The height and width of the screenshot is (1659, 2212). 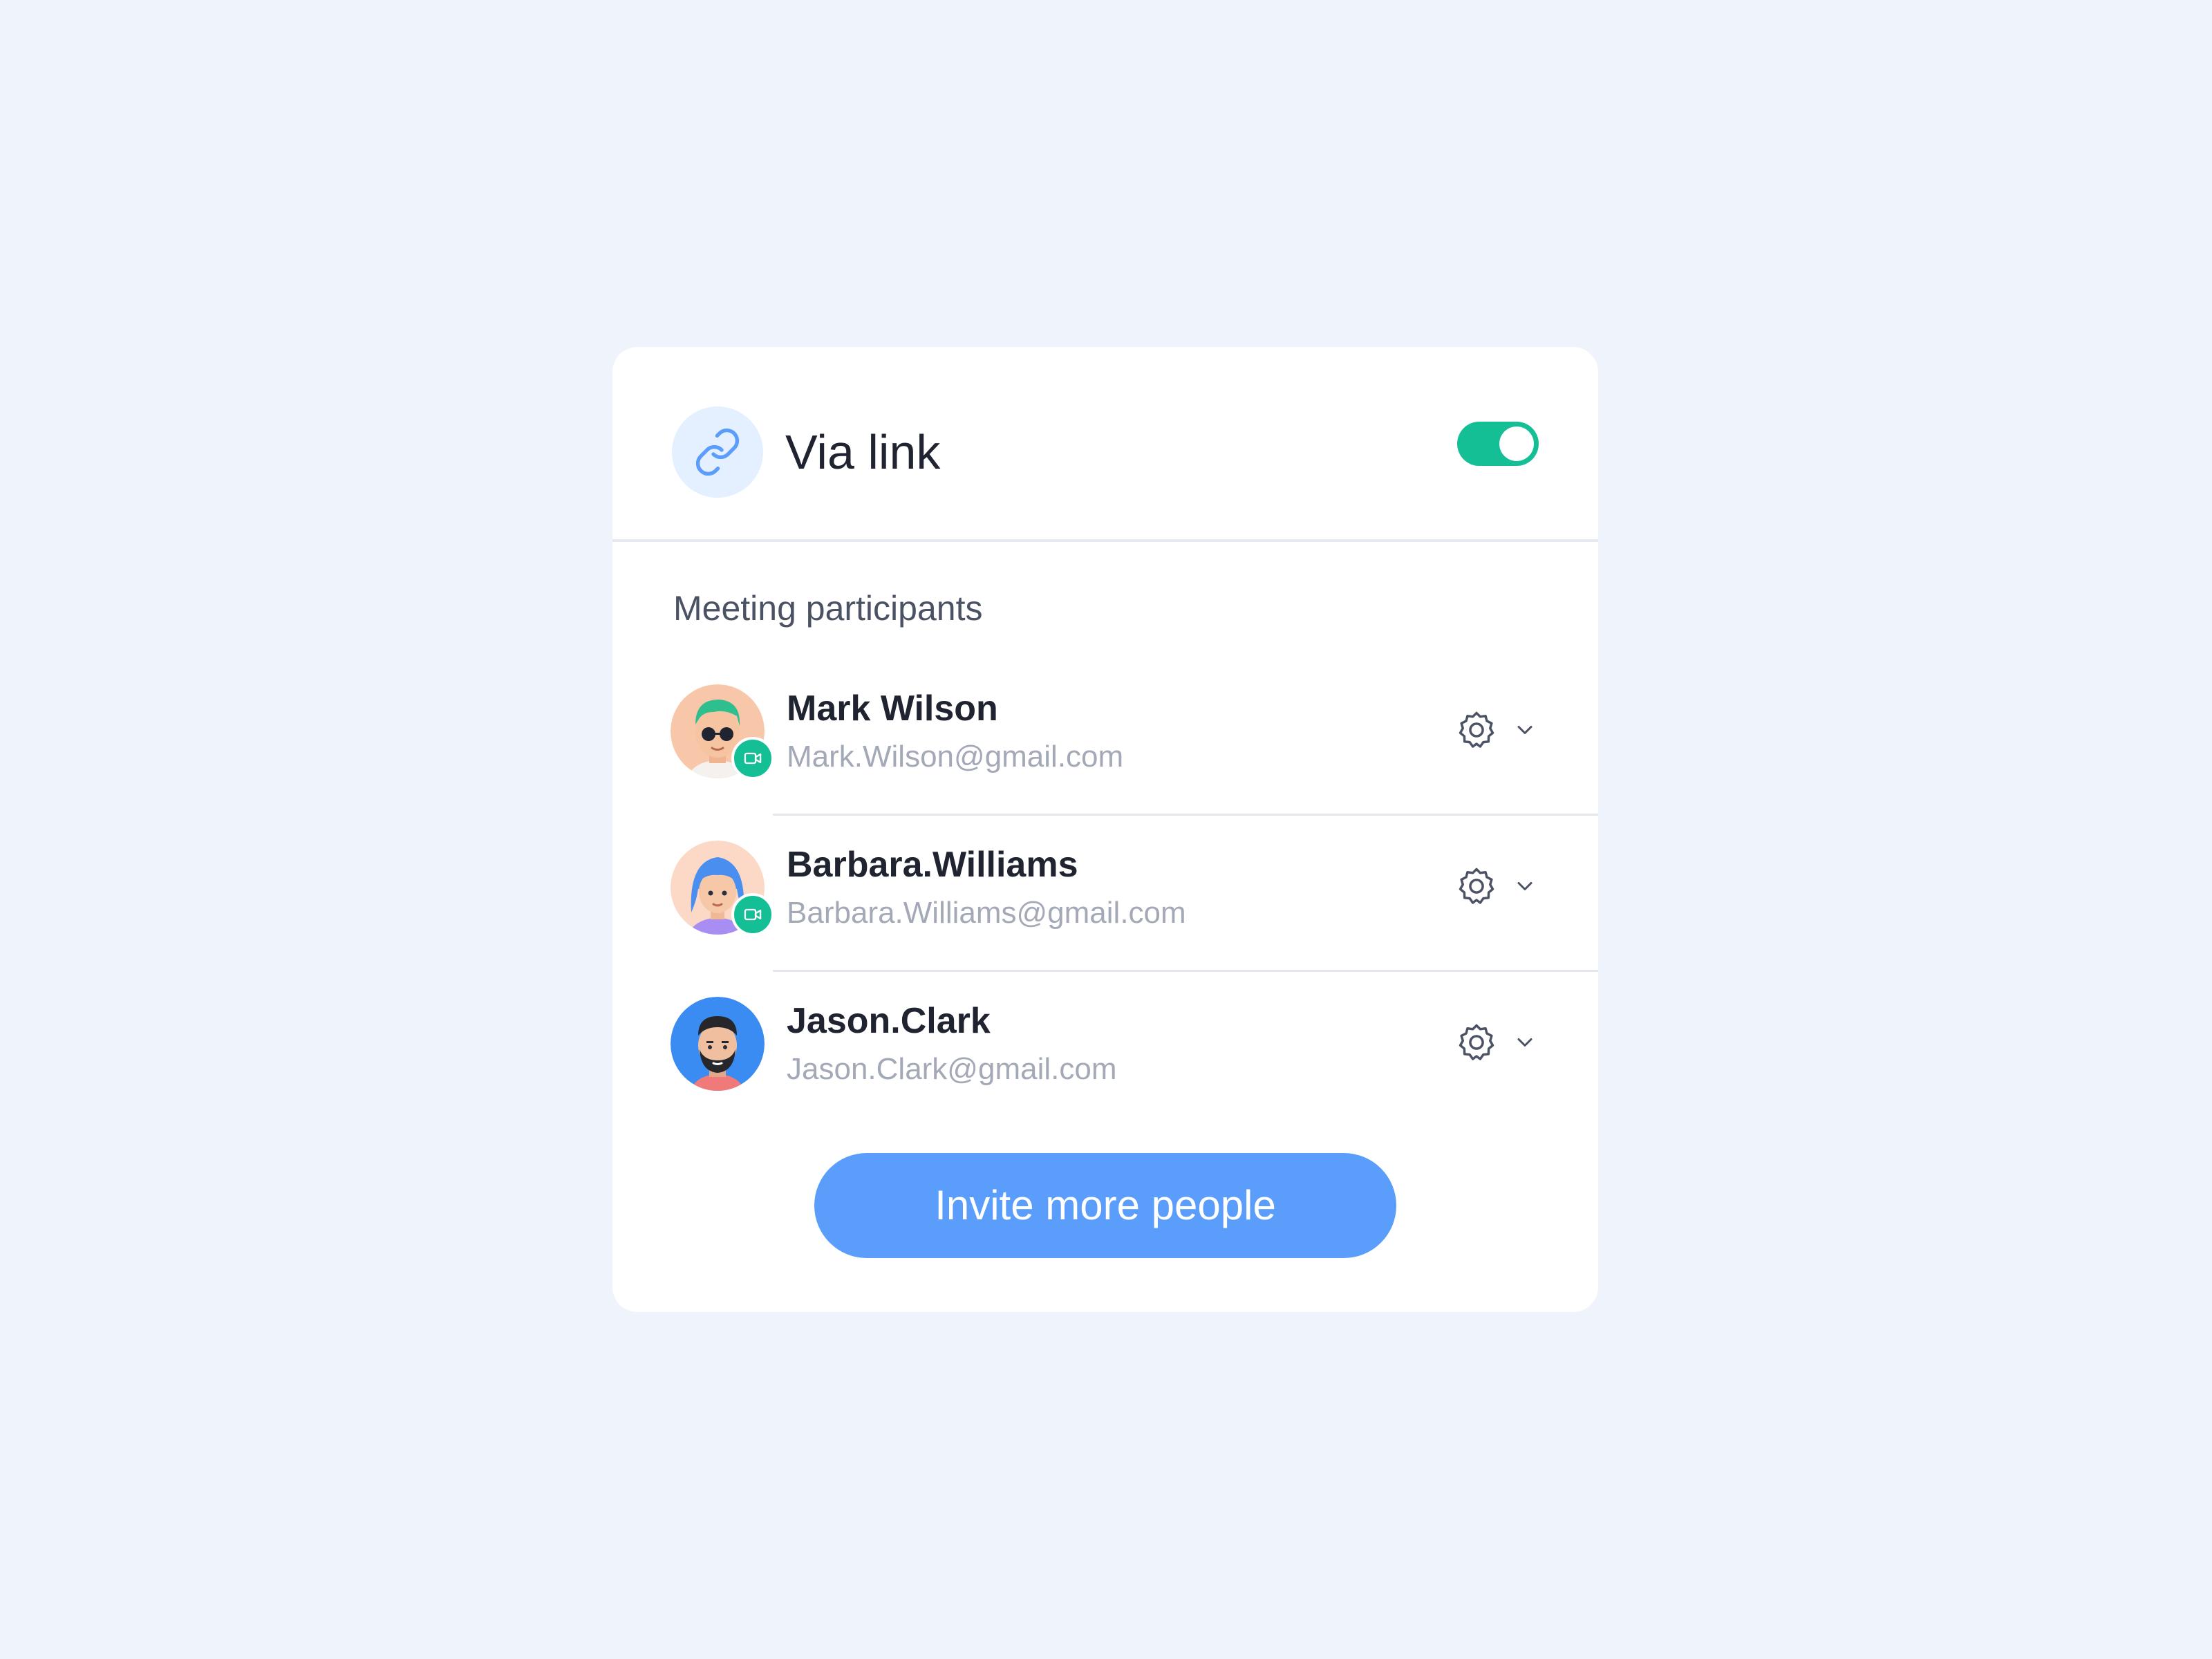 What do you see at coordinates (718, 452) in the screenshot?
I see `link-icon` at bounding box center [718, 452].